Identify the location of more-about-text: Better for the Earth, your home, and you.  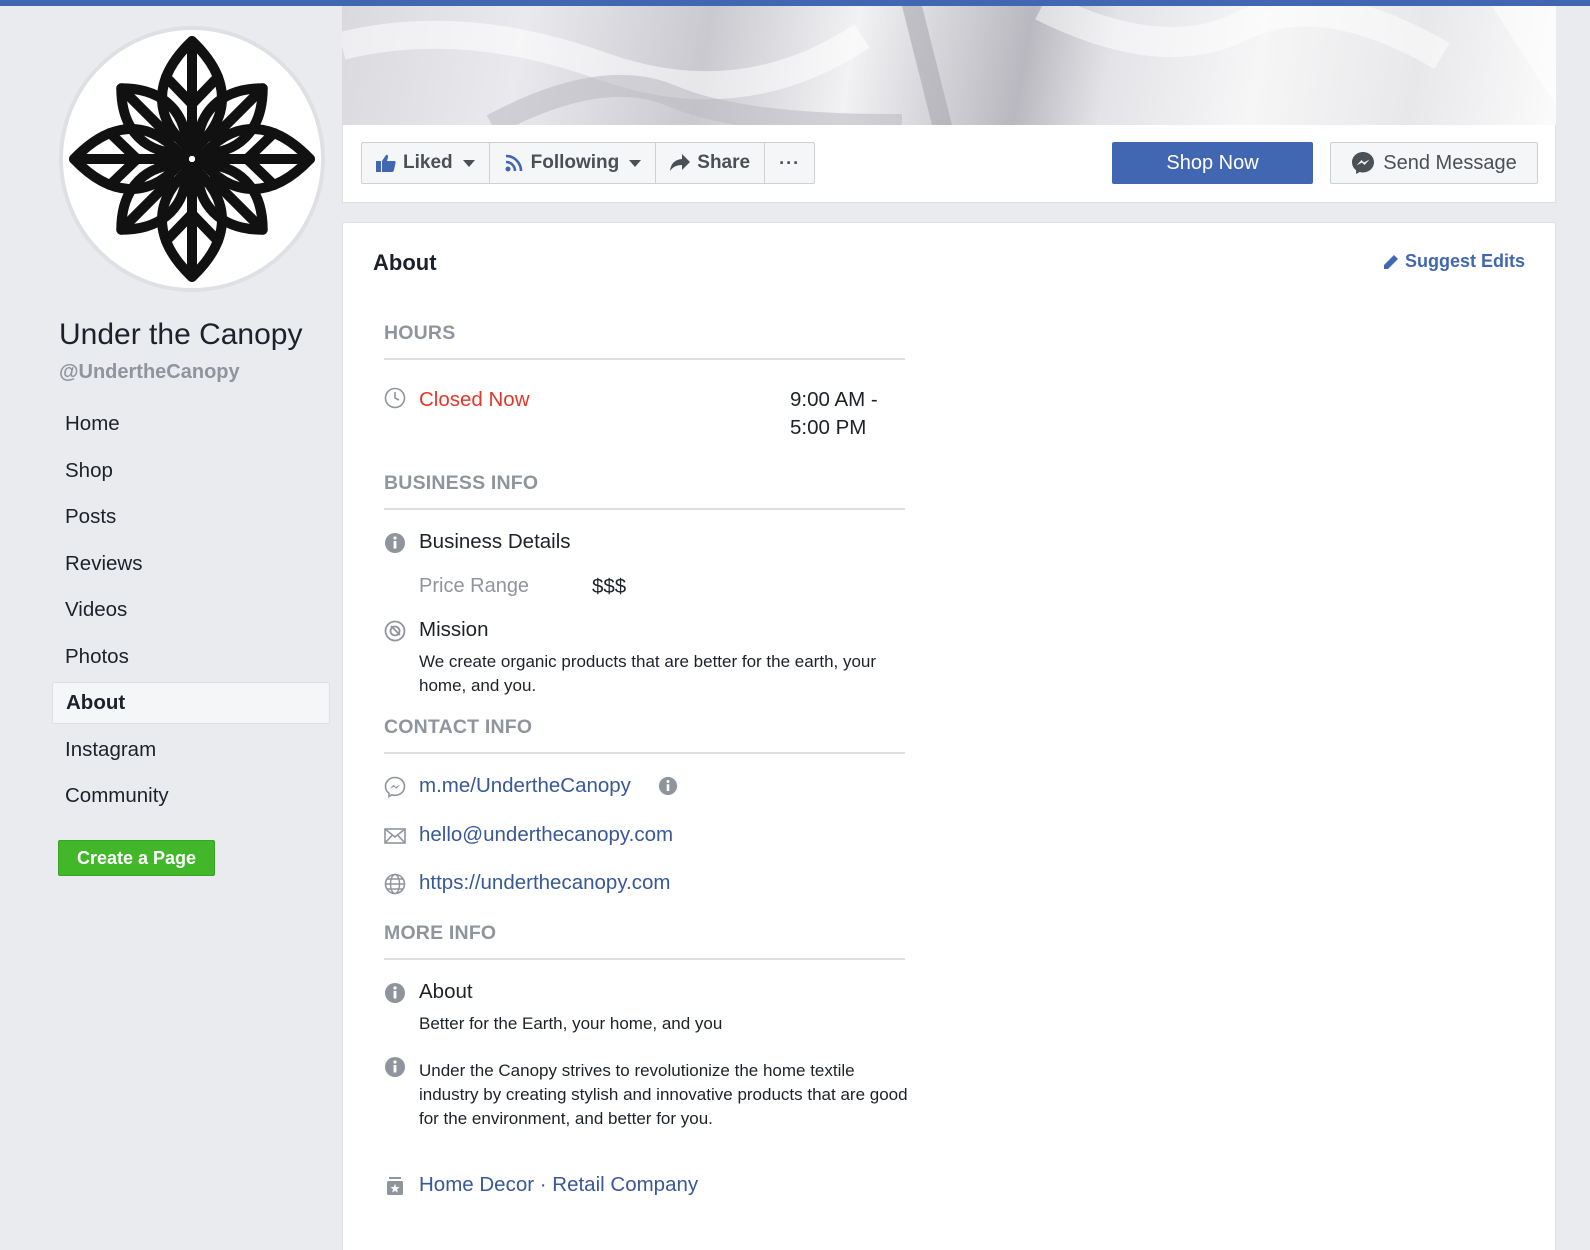
(571, 1023).